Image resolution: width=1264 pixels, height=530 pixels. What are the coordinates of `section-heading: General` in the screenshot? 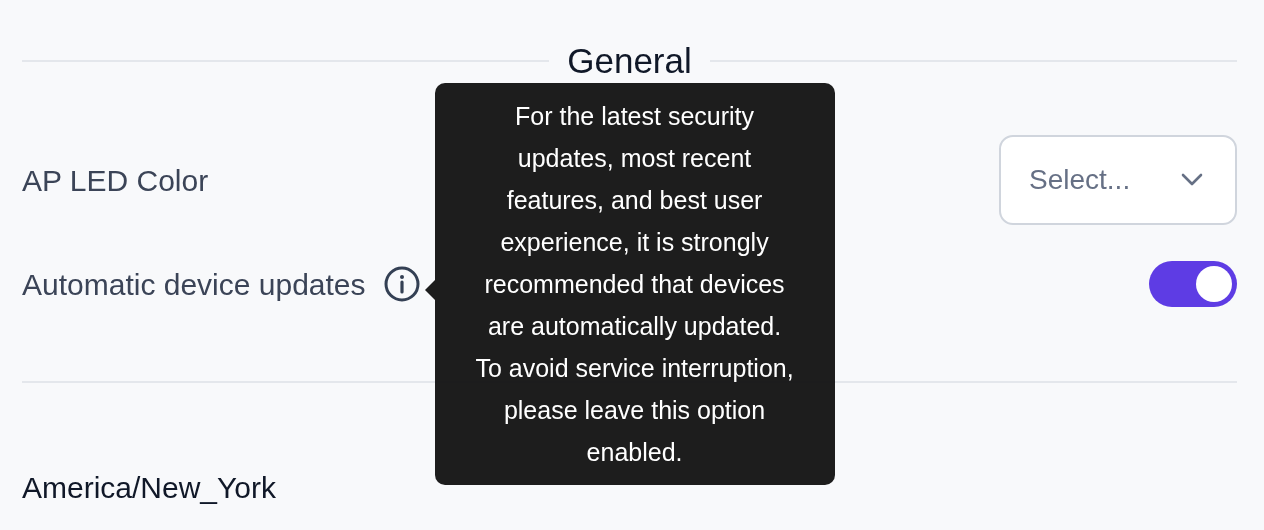 It's located at (629, 60).